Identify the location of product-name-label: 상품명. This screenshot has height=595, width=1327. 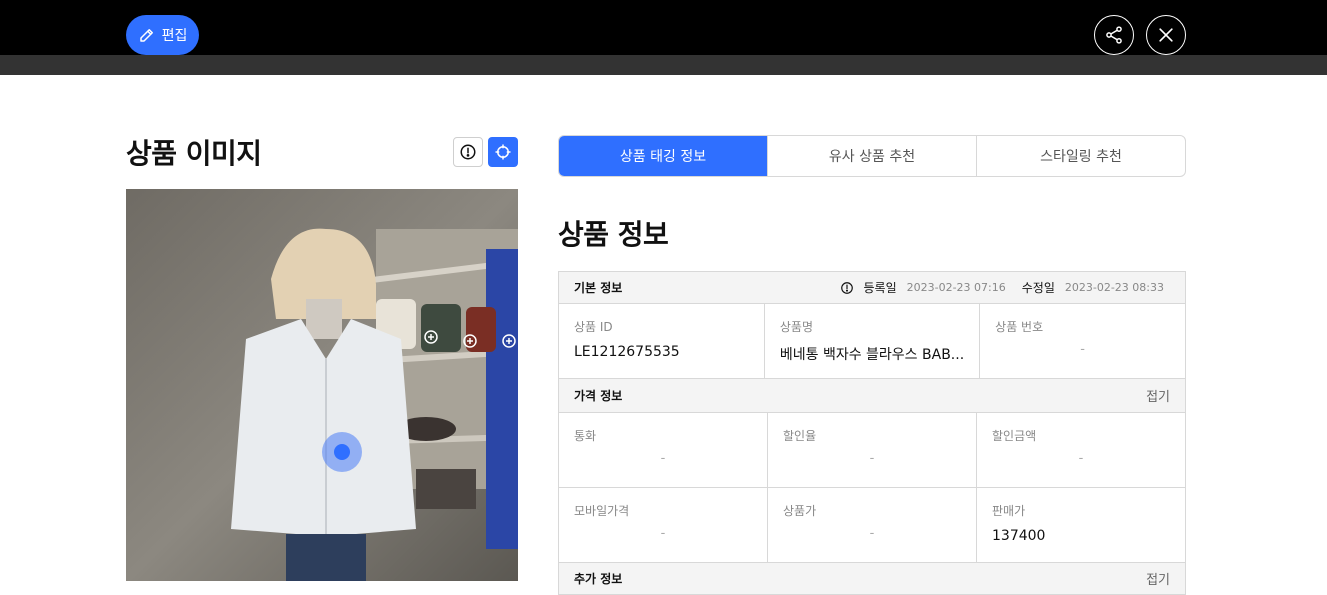
(796, 327).